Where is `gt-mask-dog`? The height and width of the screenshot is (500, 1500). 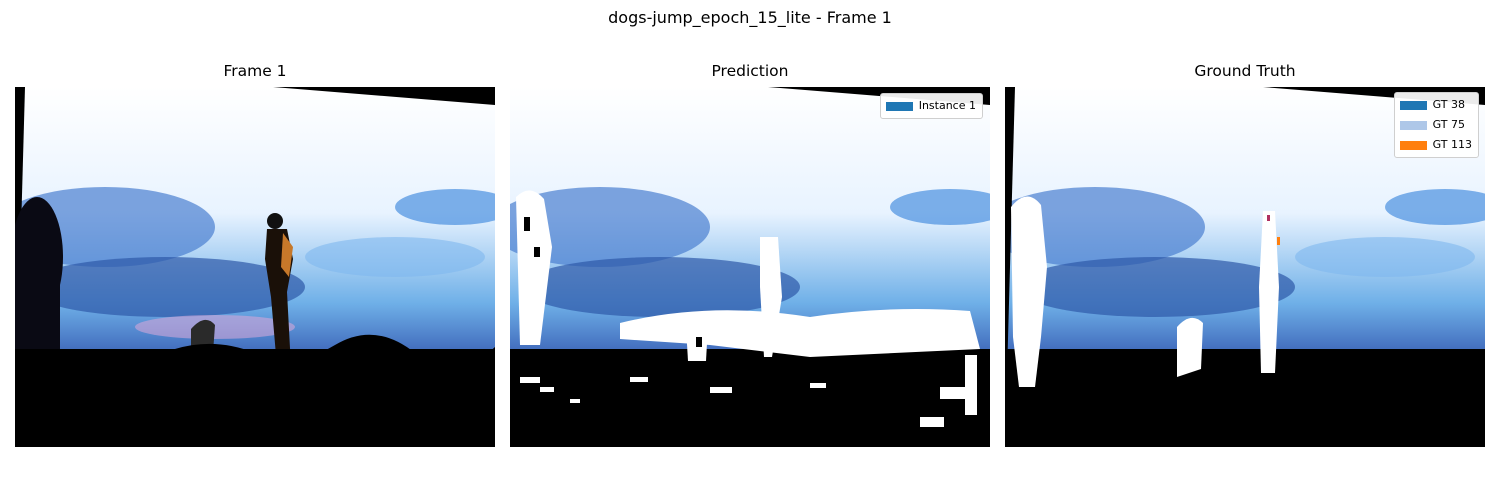 gt-mask-dog is located at coordinates (1190, 347).